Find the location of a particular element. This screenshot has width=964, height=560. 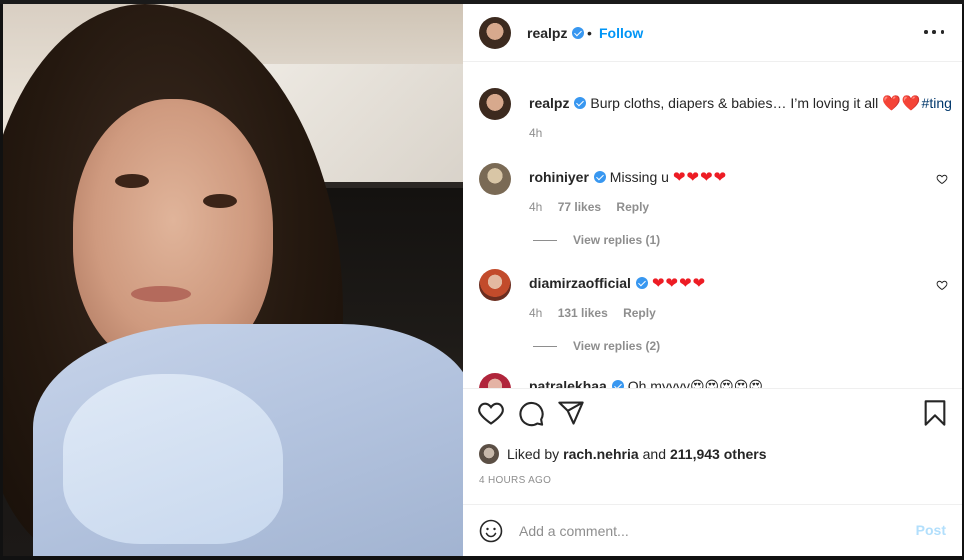

emoji-icon is located at coordinates (491, 531).